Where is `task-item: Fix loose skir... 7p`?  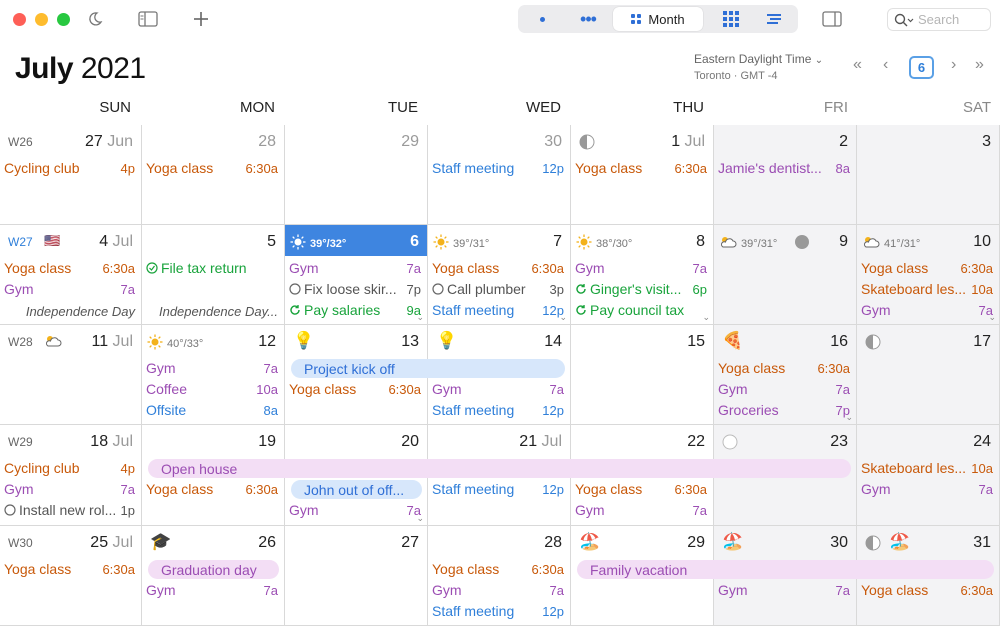
task-item: Fix loose skir... 7p is located at coordinates (355, 289).